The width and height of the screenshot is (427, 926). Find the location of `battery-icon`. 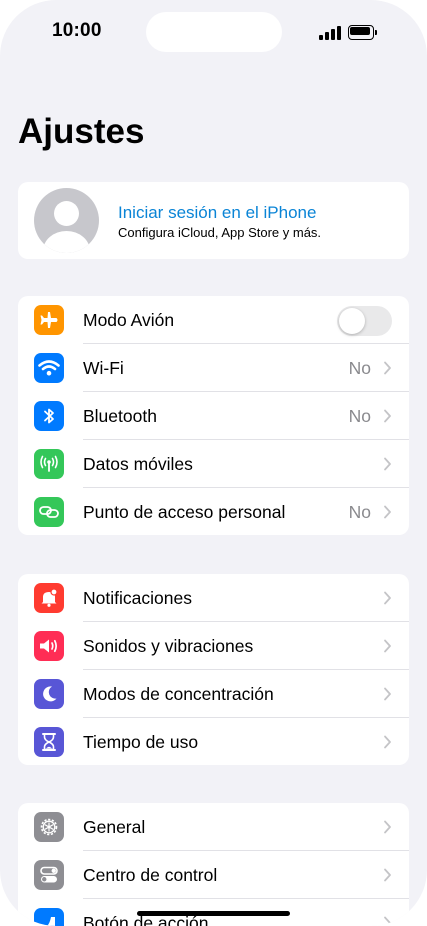

battery-icon is located at coordinates (363, 32).